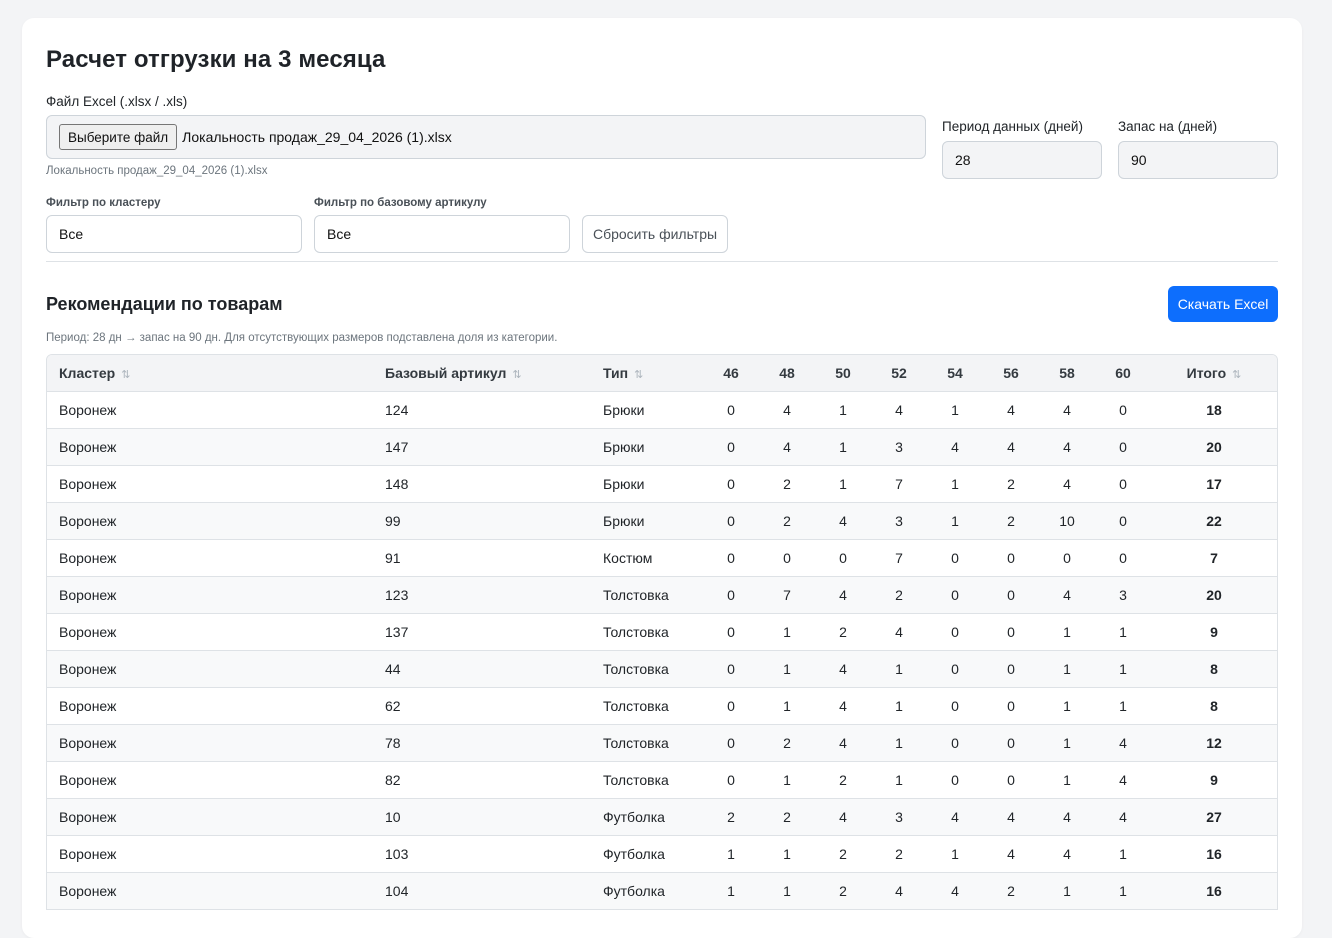 The width and height of the screenshot is (1332, 938). Describe the element at coordinates (1168, 126) in the screenshot. I see `stock-days-label: Запас на (дней)` at that location.